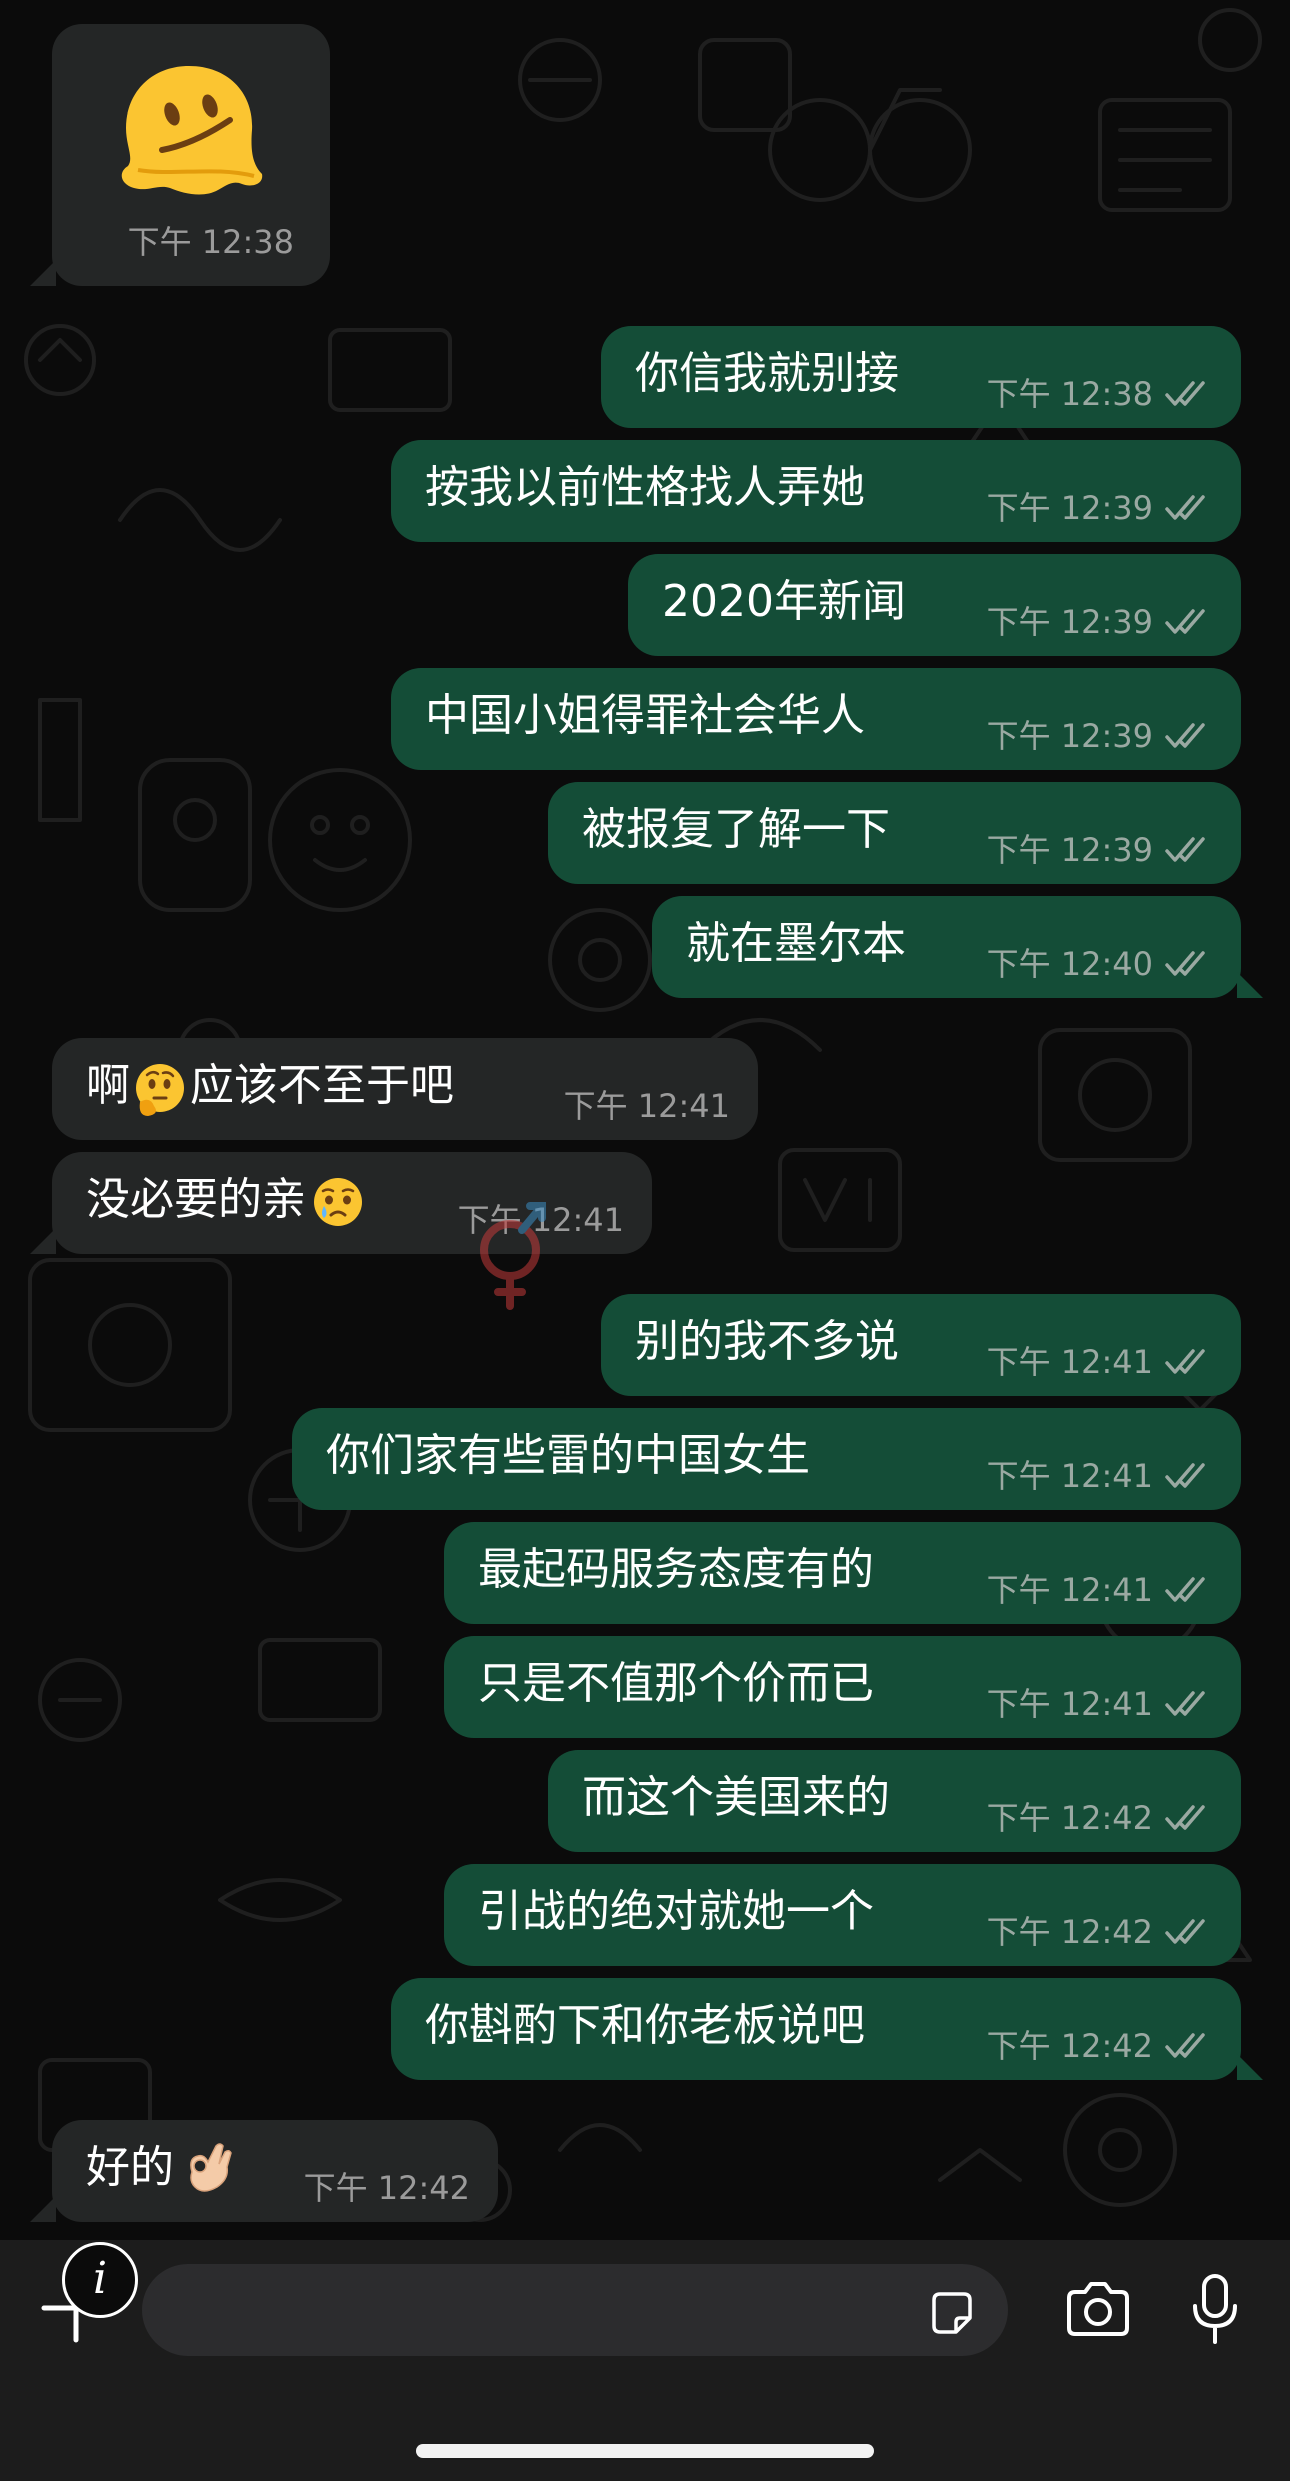  What do you see at coordinates (645, 2025) in the screenshot?
I see `message-text: 你斟酌下和你老板说吧` at bounding box center [645, 2025].